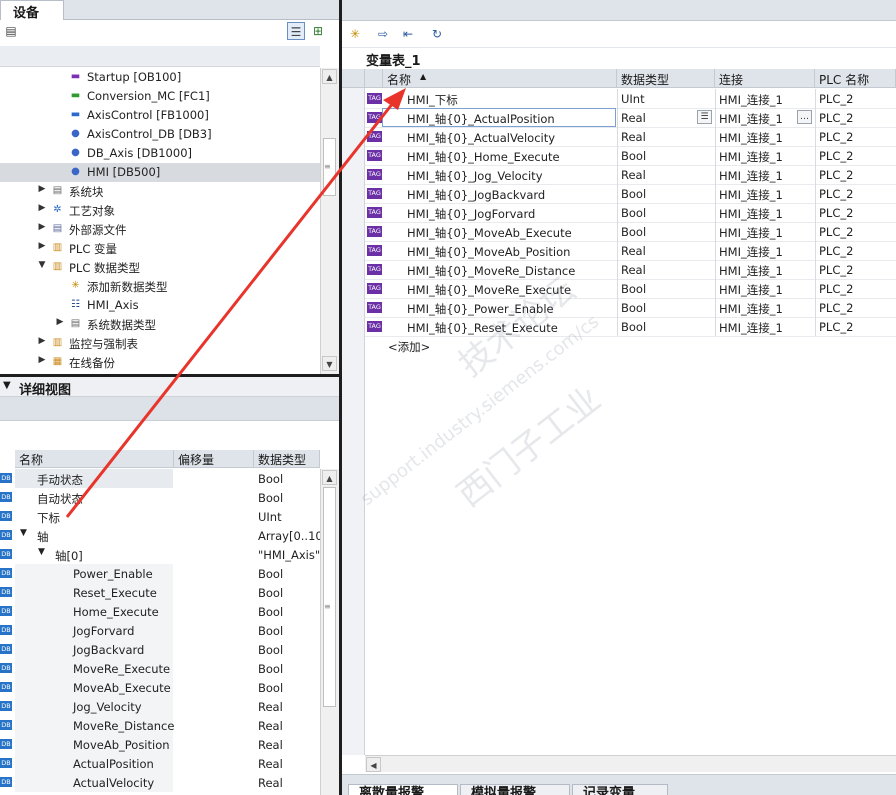  Describe the element at coordinates (296, 31) in the screenshot. I see `list-view-icon: ☰` at that location.